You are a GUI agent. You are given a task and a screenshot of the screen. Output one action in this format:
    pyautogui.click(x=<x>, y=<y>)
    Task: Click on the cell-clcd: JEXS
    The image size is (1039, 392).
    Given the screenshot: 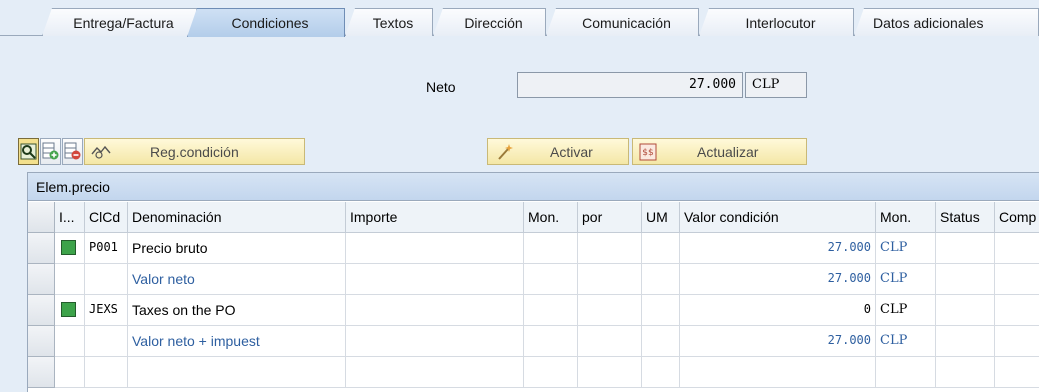 What is the action you would take?
    pyautogui.click(x=106, y=310)
    